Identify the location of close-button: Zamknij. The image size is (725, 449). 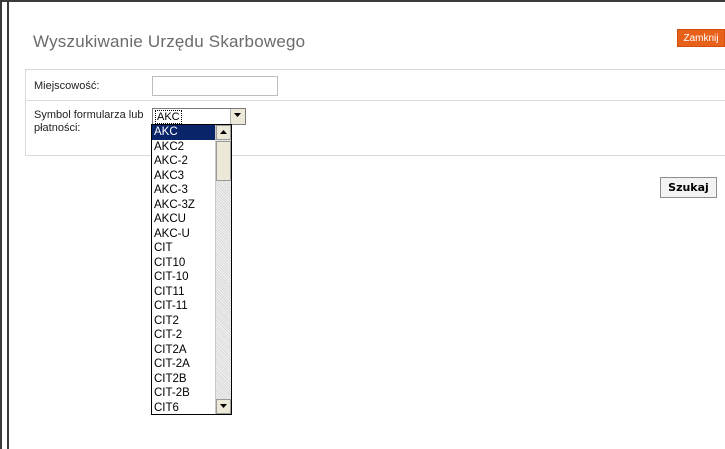
(701, 38).